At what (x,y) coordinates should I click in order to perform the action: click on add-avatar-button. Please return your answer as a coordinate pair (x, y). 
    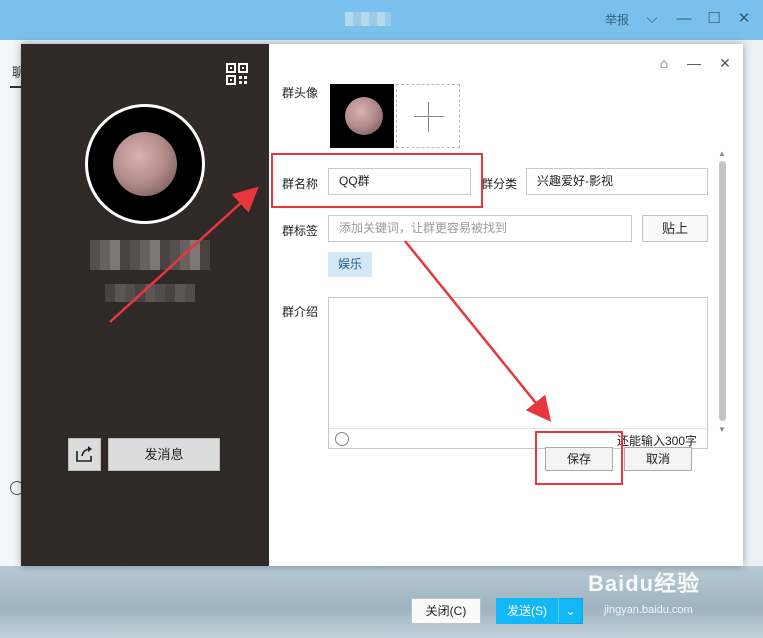
    Looking at the image, I should click on (428, 116).